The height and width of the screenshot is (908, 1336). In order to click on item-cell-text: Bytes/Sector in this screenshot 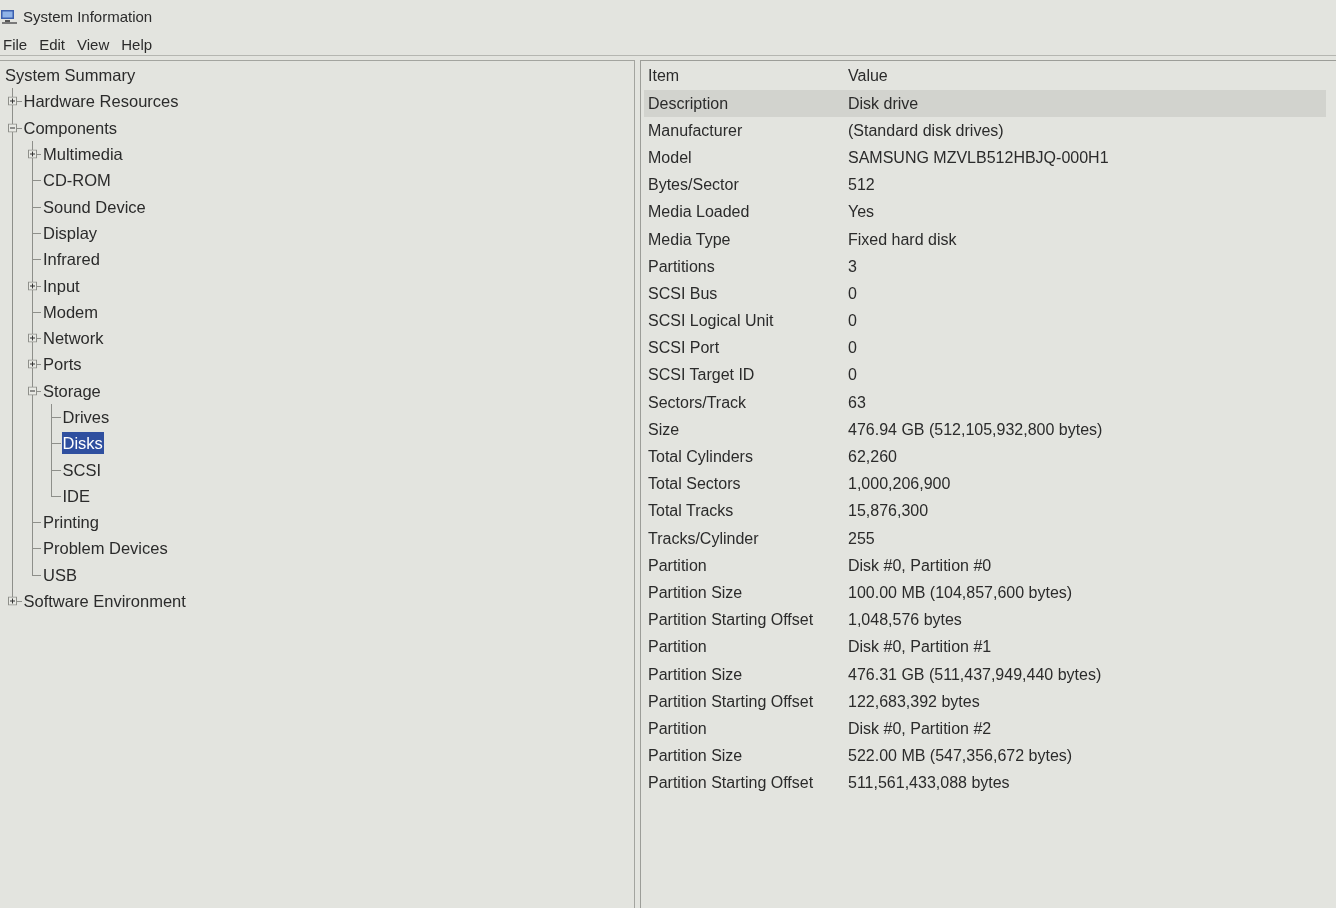, I will do `click(693, 185)`.